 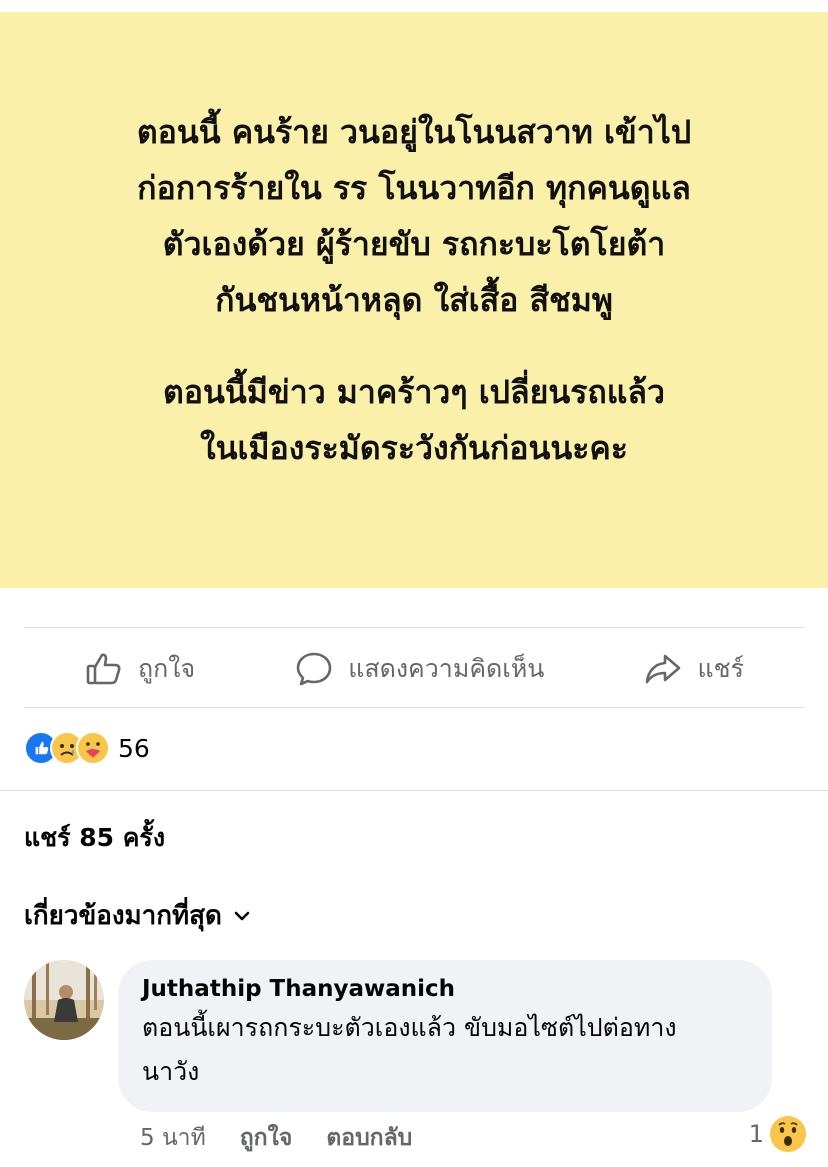 What do you see at coordinates (693, 669) in the screenshot?
I see `share-button: แชร์` at bounding box center [693, 669].